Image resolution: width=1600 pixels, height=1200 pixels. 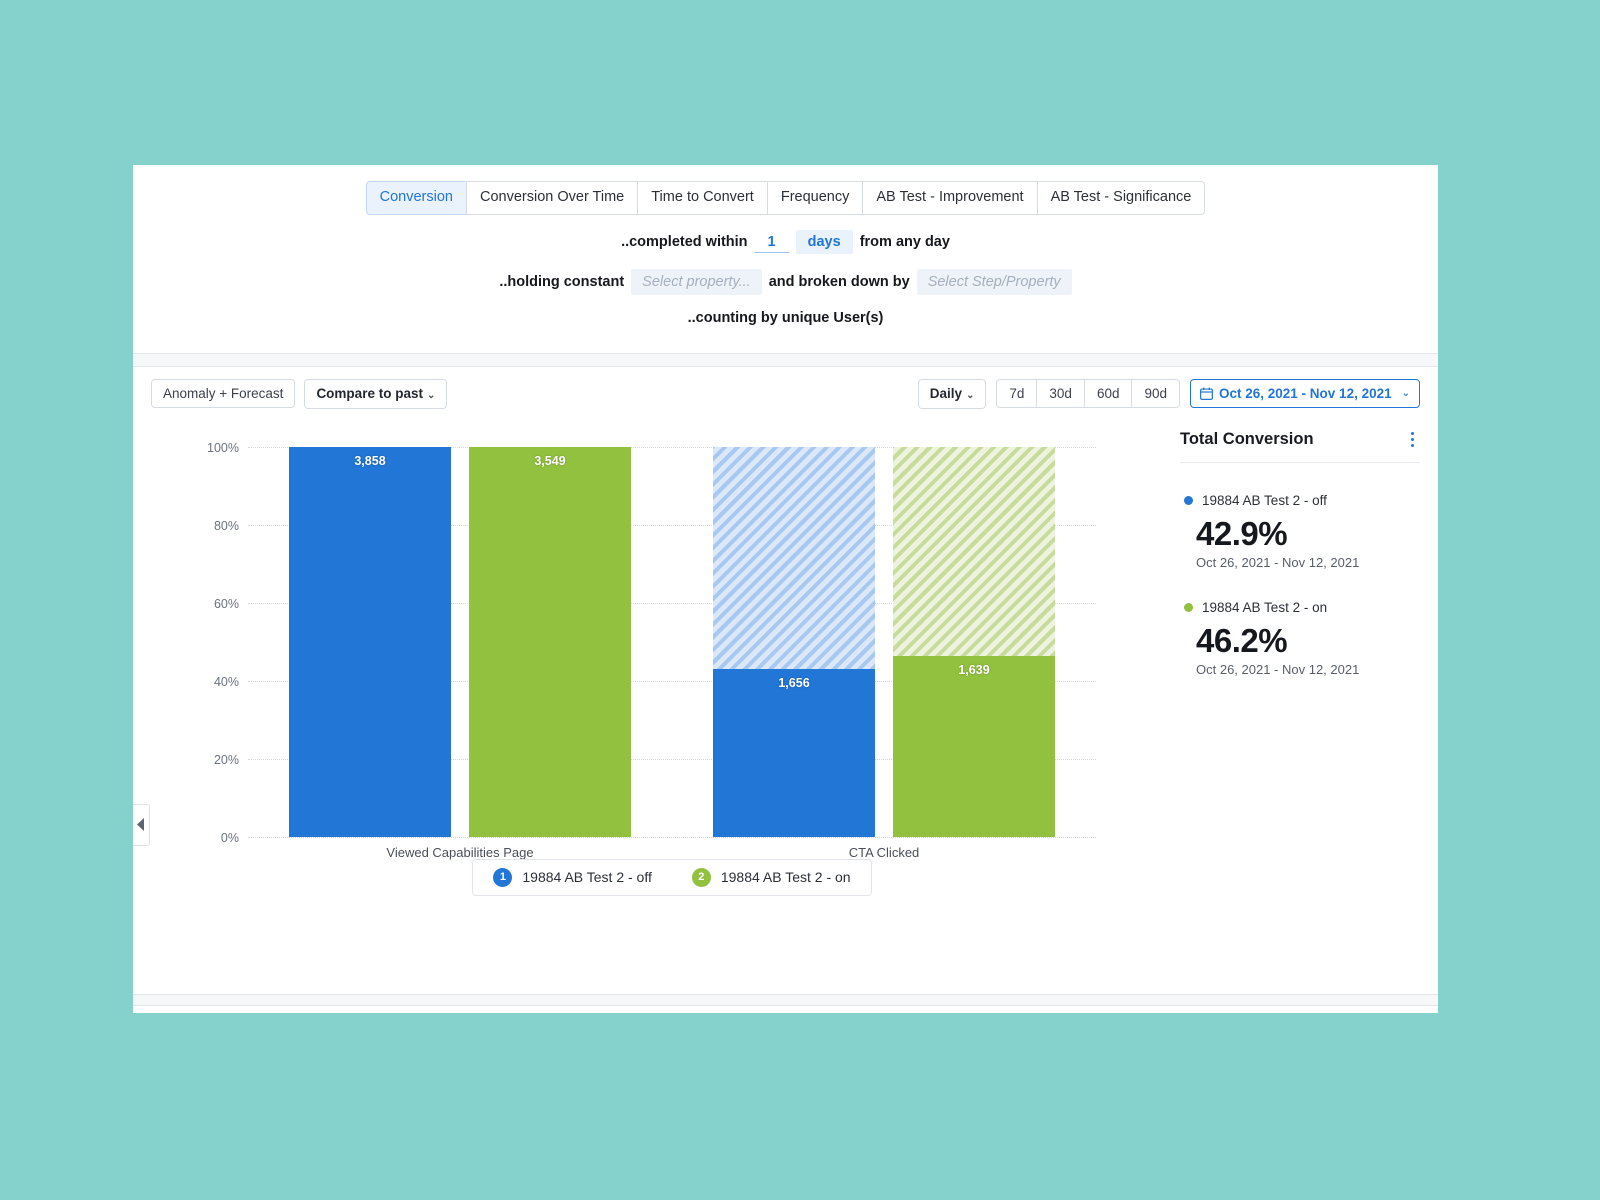 What do you see at coordinates (369, 393) in the screenshot?
I see `compare-to-past-label: Compare to past` at bounding box center [369, 393].